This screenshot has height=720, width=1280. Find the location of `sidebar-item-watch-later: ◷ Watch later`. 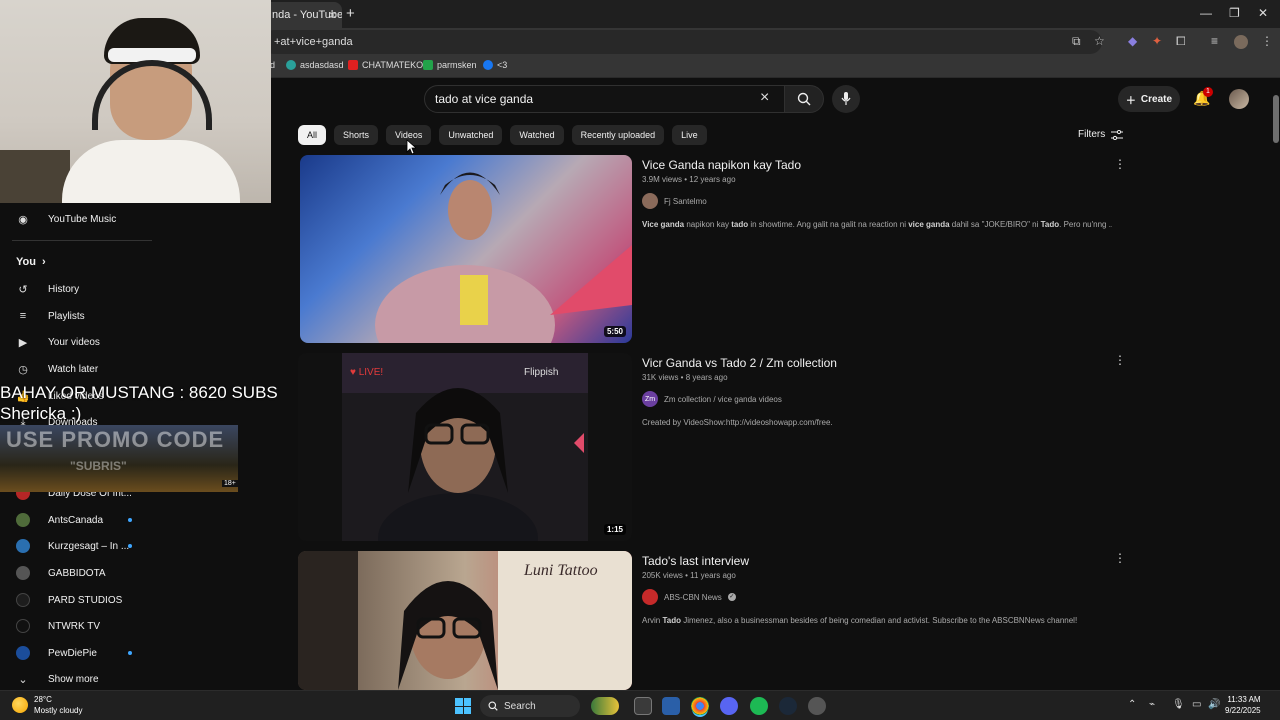

sidebar-item-watch-later: ◷ Watch later is located at coordinates (57, 369).